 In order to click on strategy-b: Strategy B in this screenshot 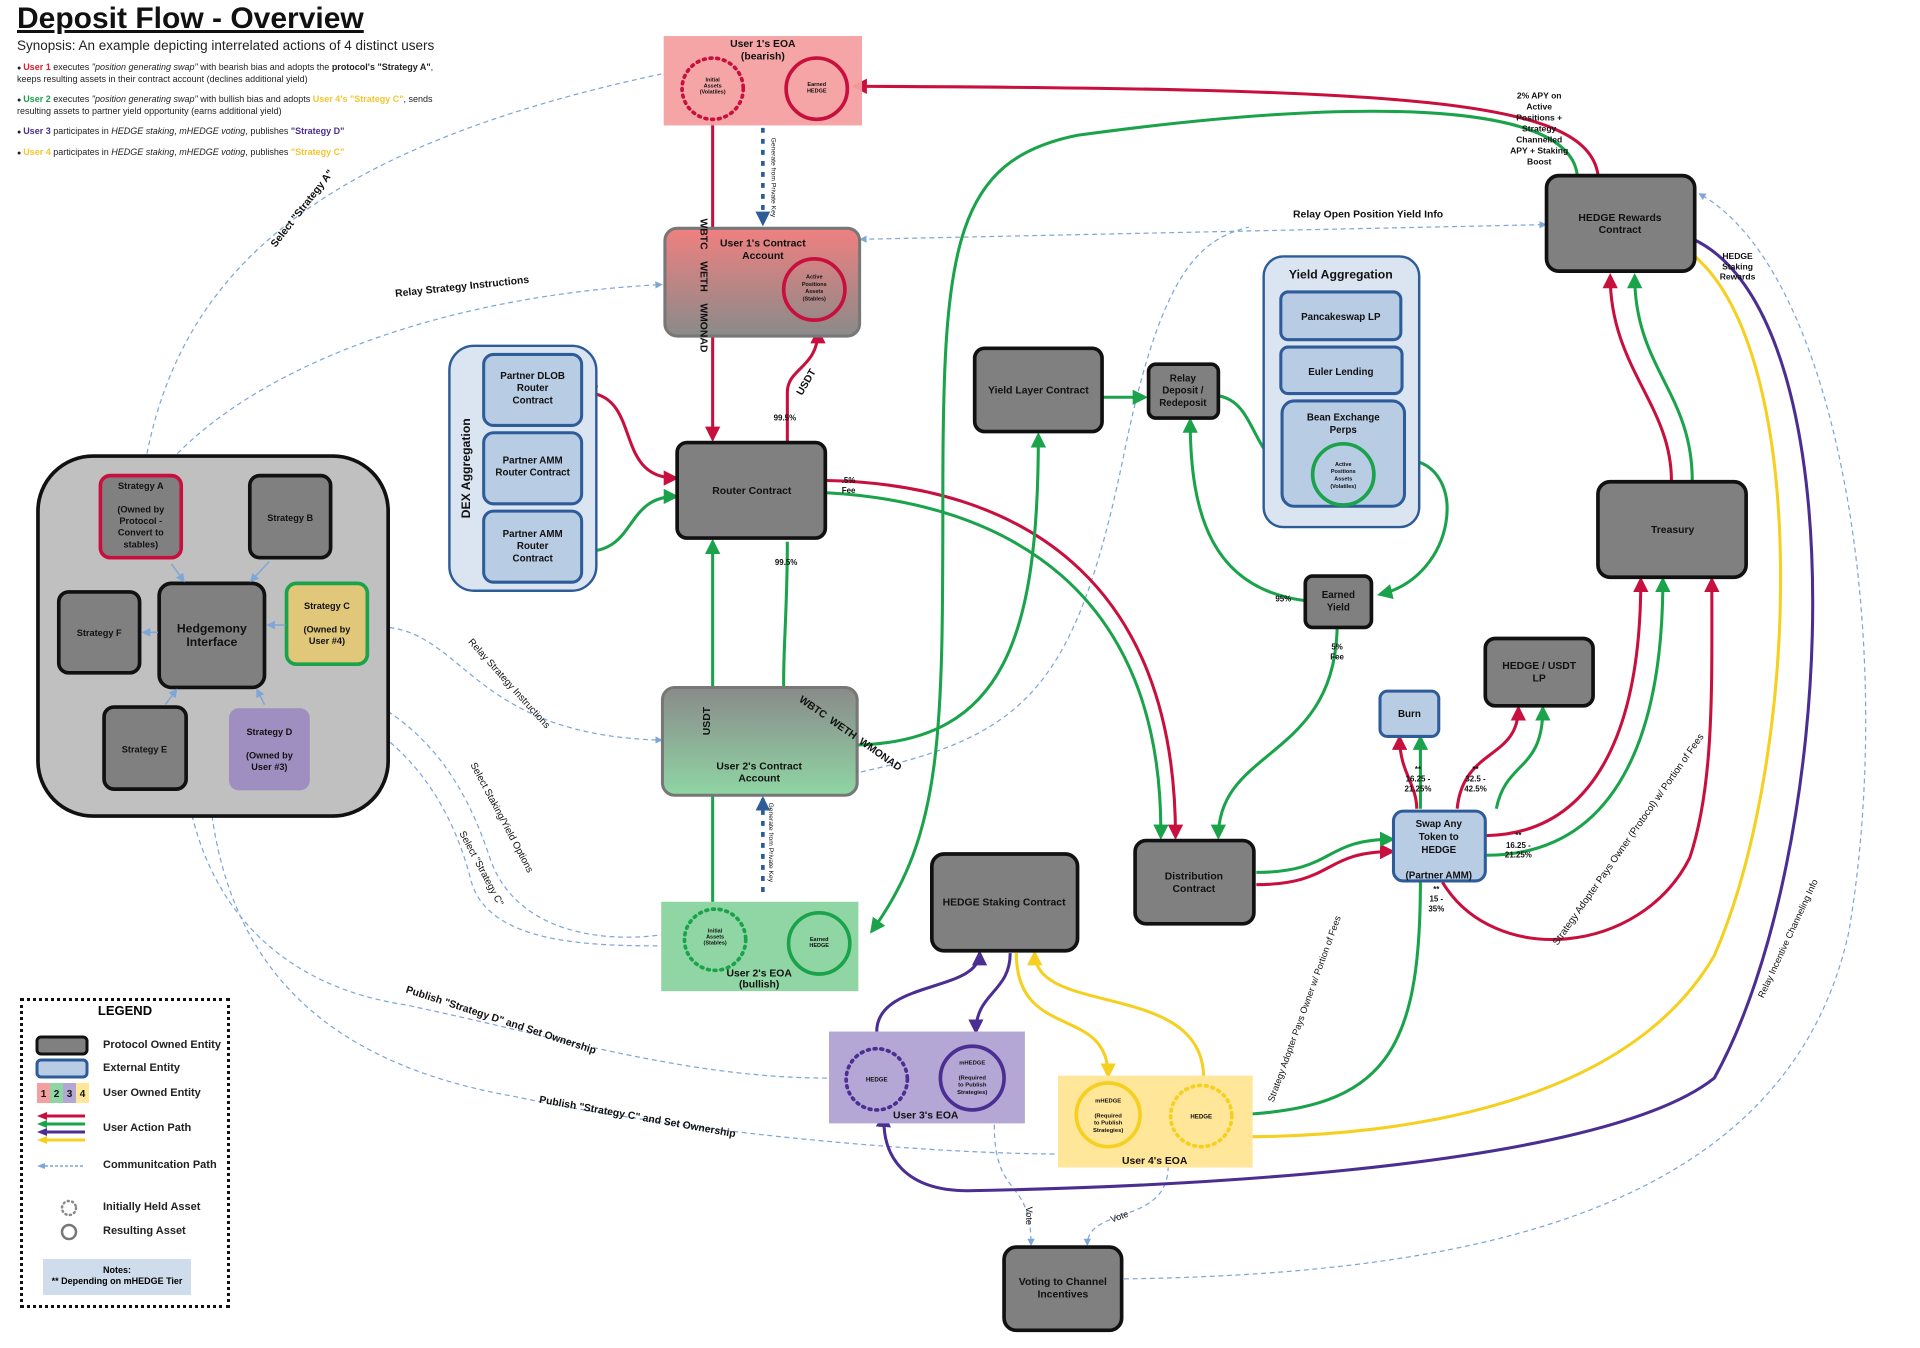, I will do `click(290, 516)`.